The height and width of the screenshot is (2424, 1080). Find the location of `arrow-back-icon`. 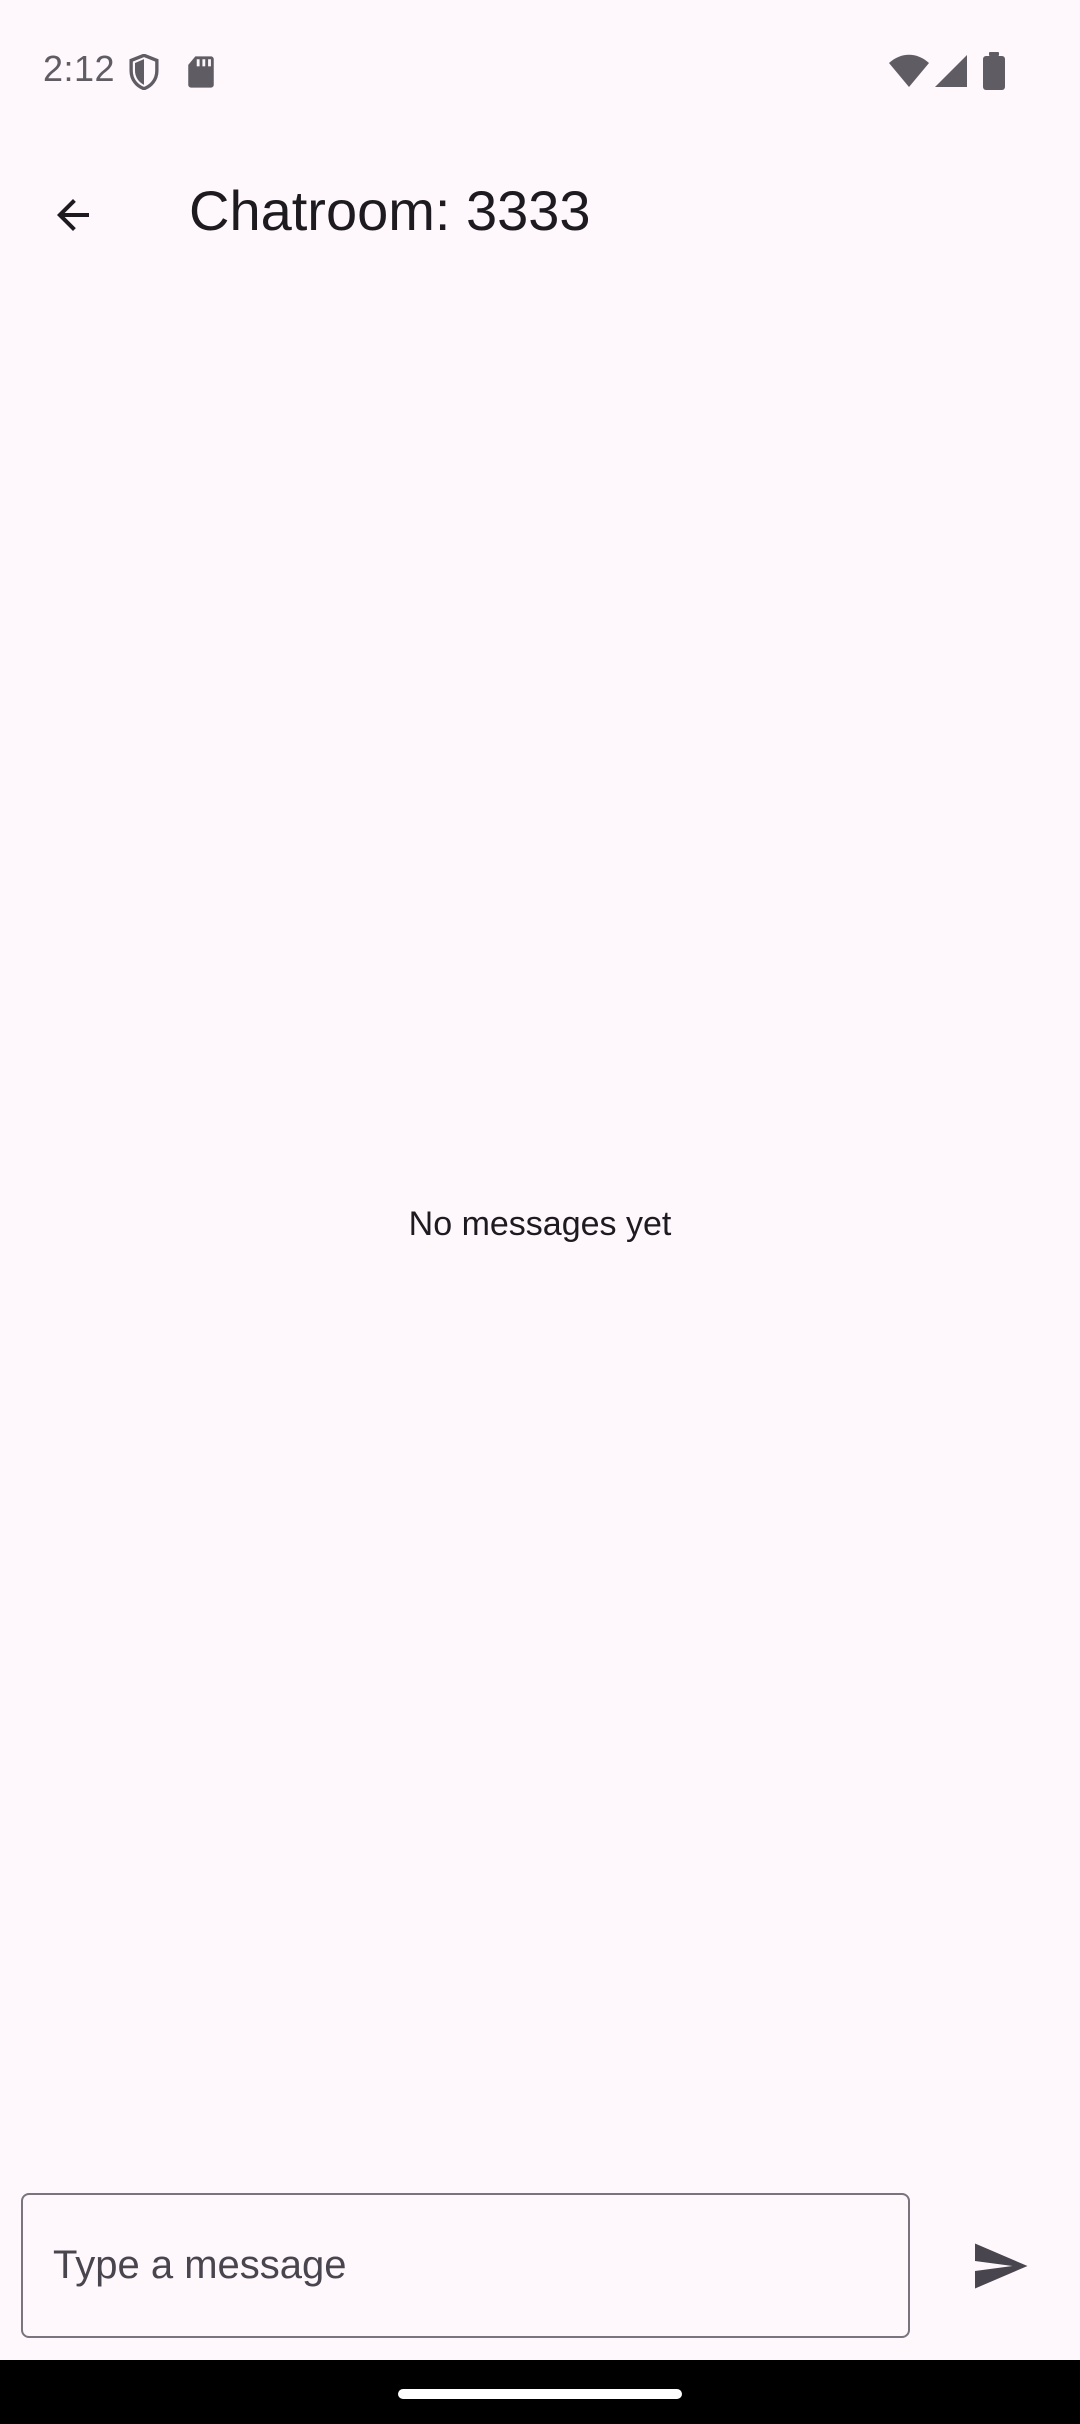

arrow-back-icon is located at coordinates (73, 215).